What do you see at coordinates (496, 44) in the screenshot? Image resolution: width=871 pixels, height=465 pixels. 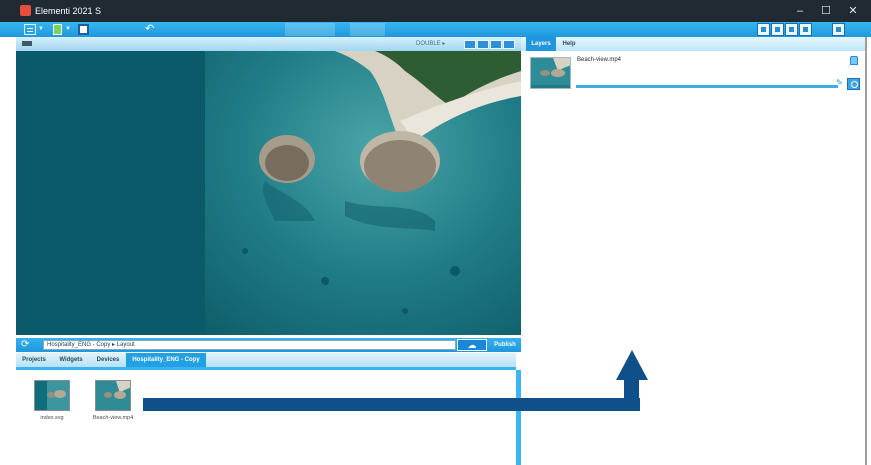 I see `stop-icon` at bounding box center [496, 44].